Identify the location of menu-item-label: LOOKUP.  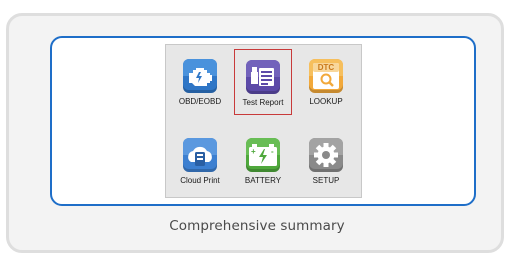
(326, 101).